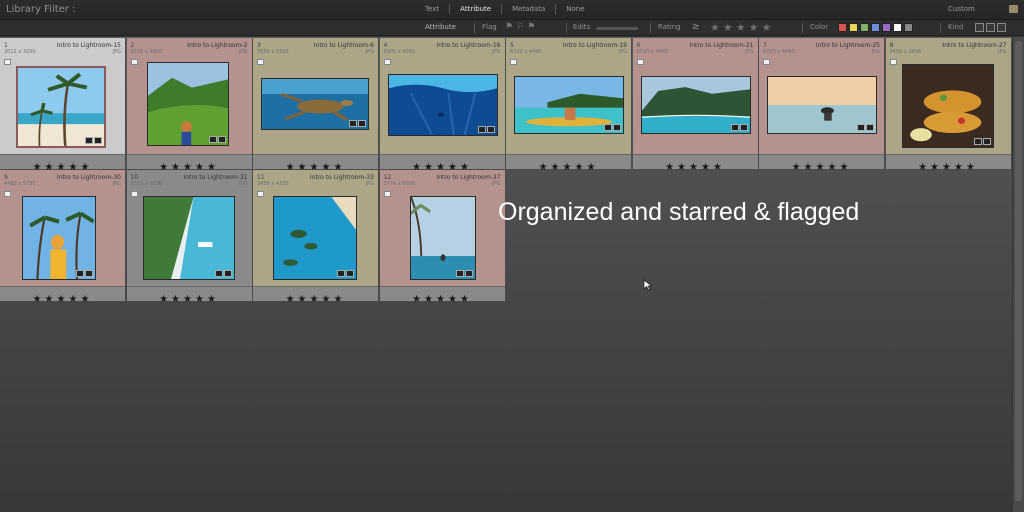 The image size is (1024, 512). What do you see at coordinates (669, 27) in the screenshot?
I see `rating-label: Rating` at bounding box center [669, 27].